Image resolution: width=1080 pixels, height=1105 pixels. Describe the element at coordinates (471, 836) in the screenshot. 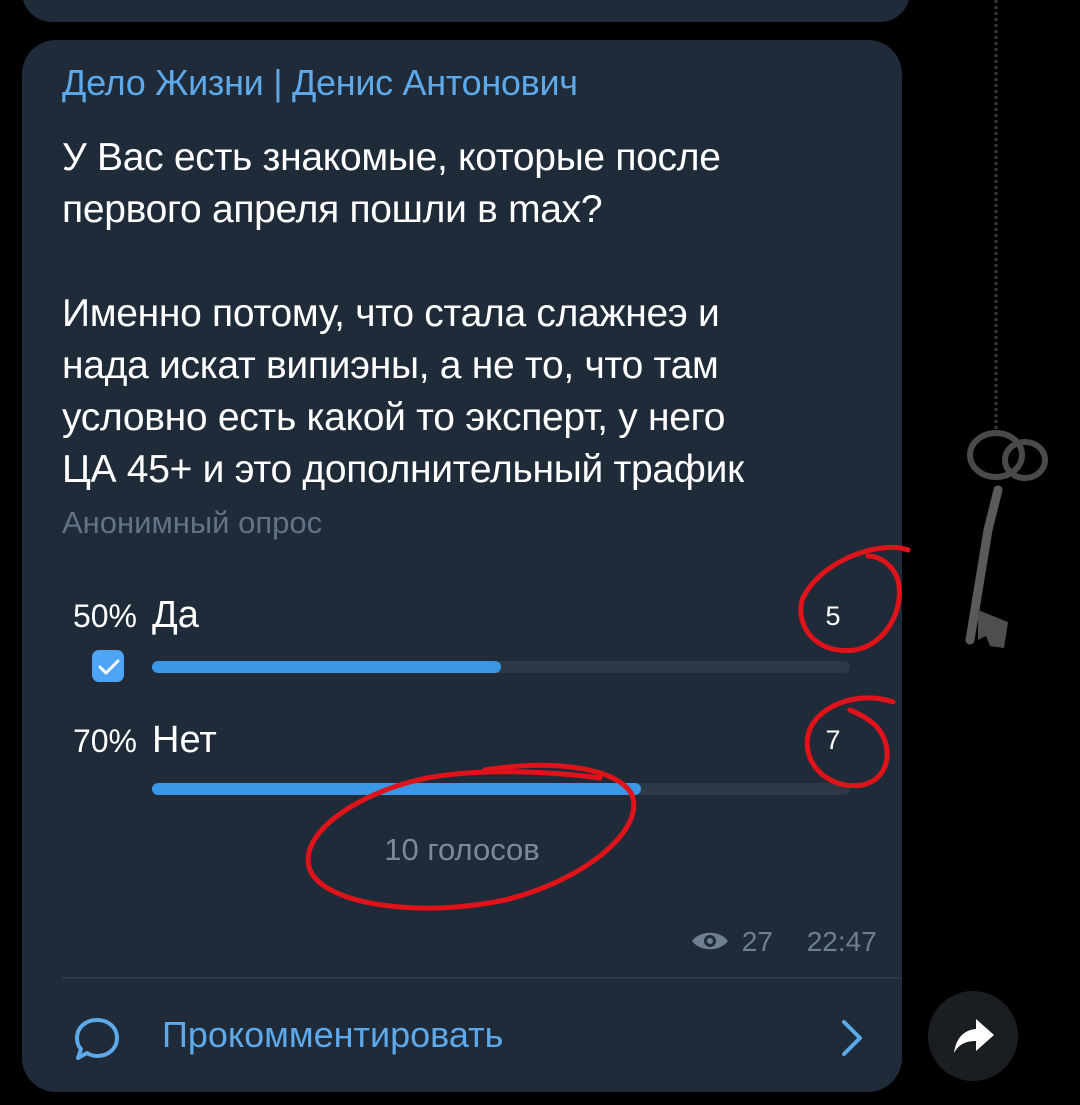

I see `annotation-circle-total` at that location.